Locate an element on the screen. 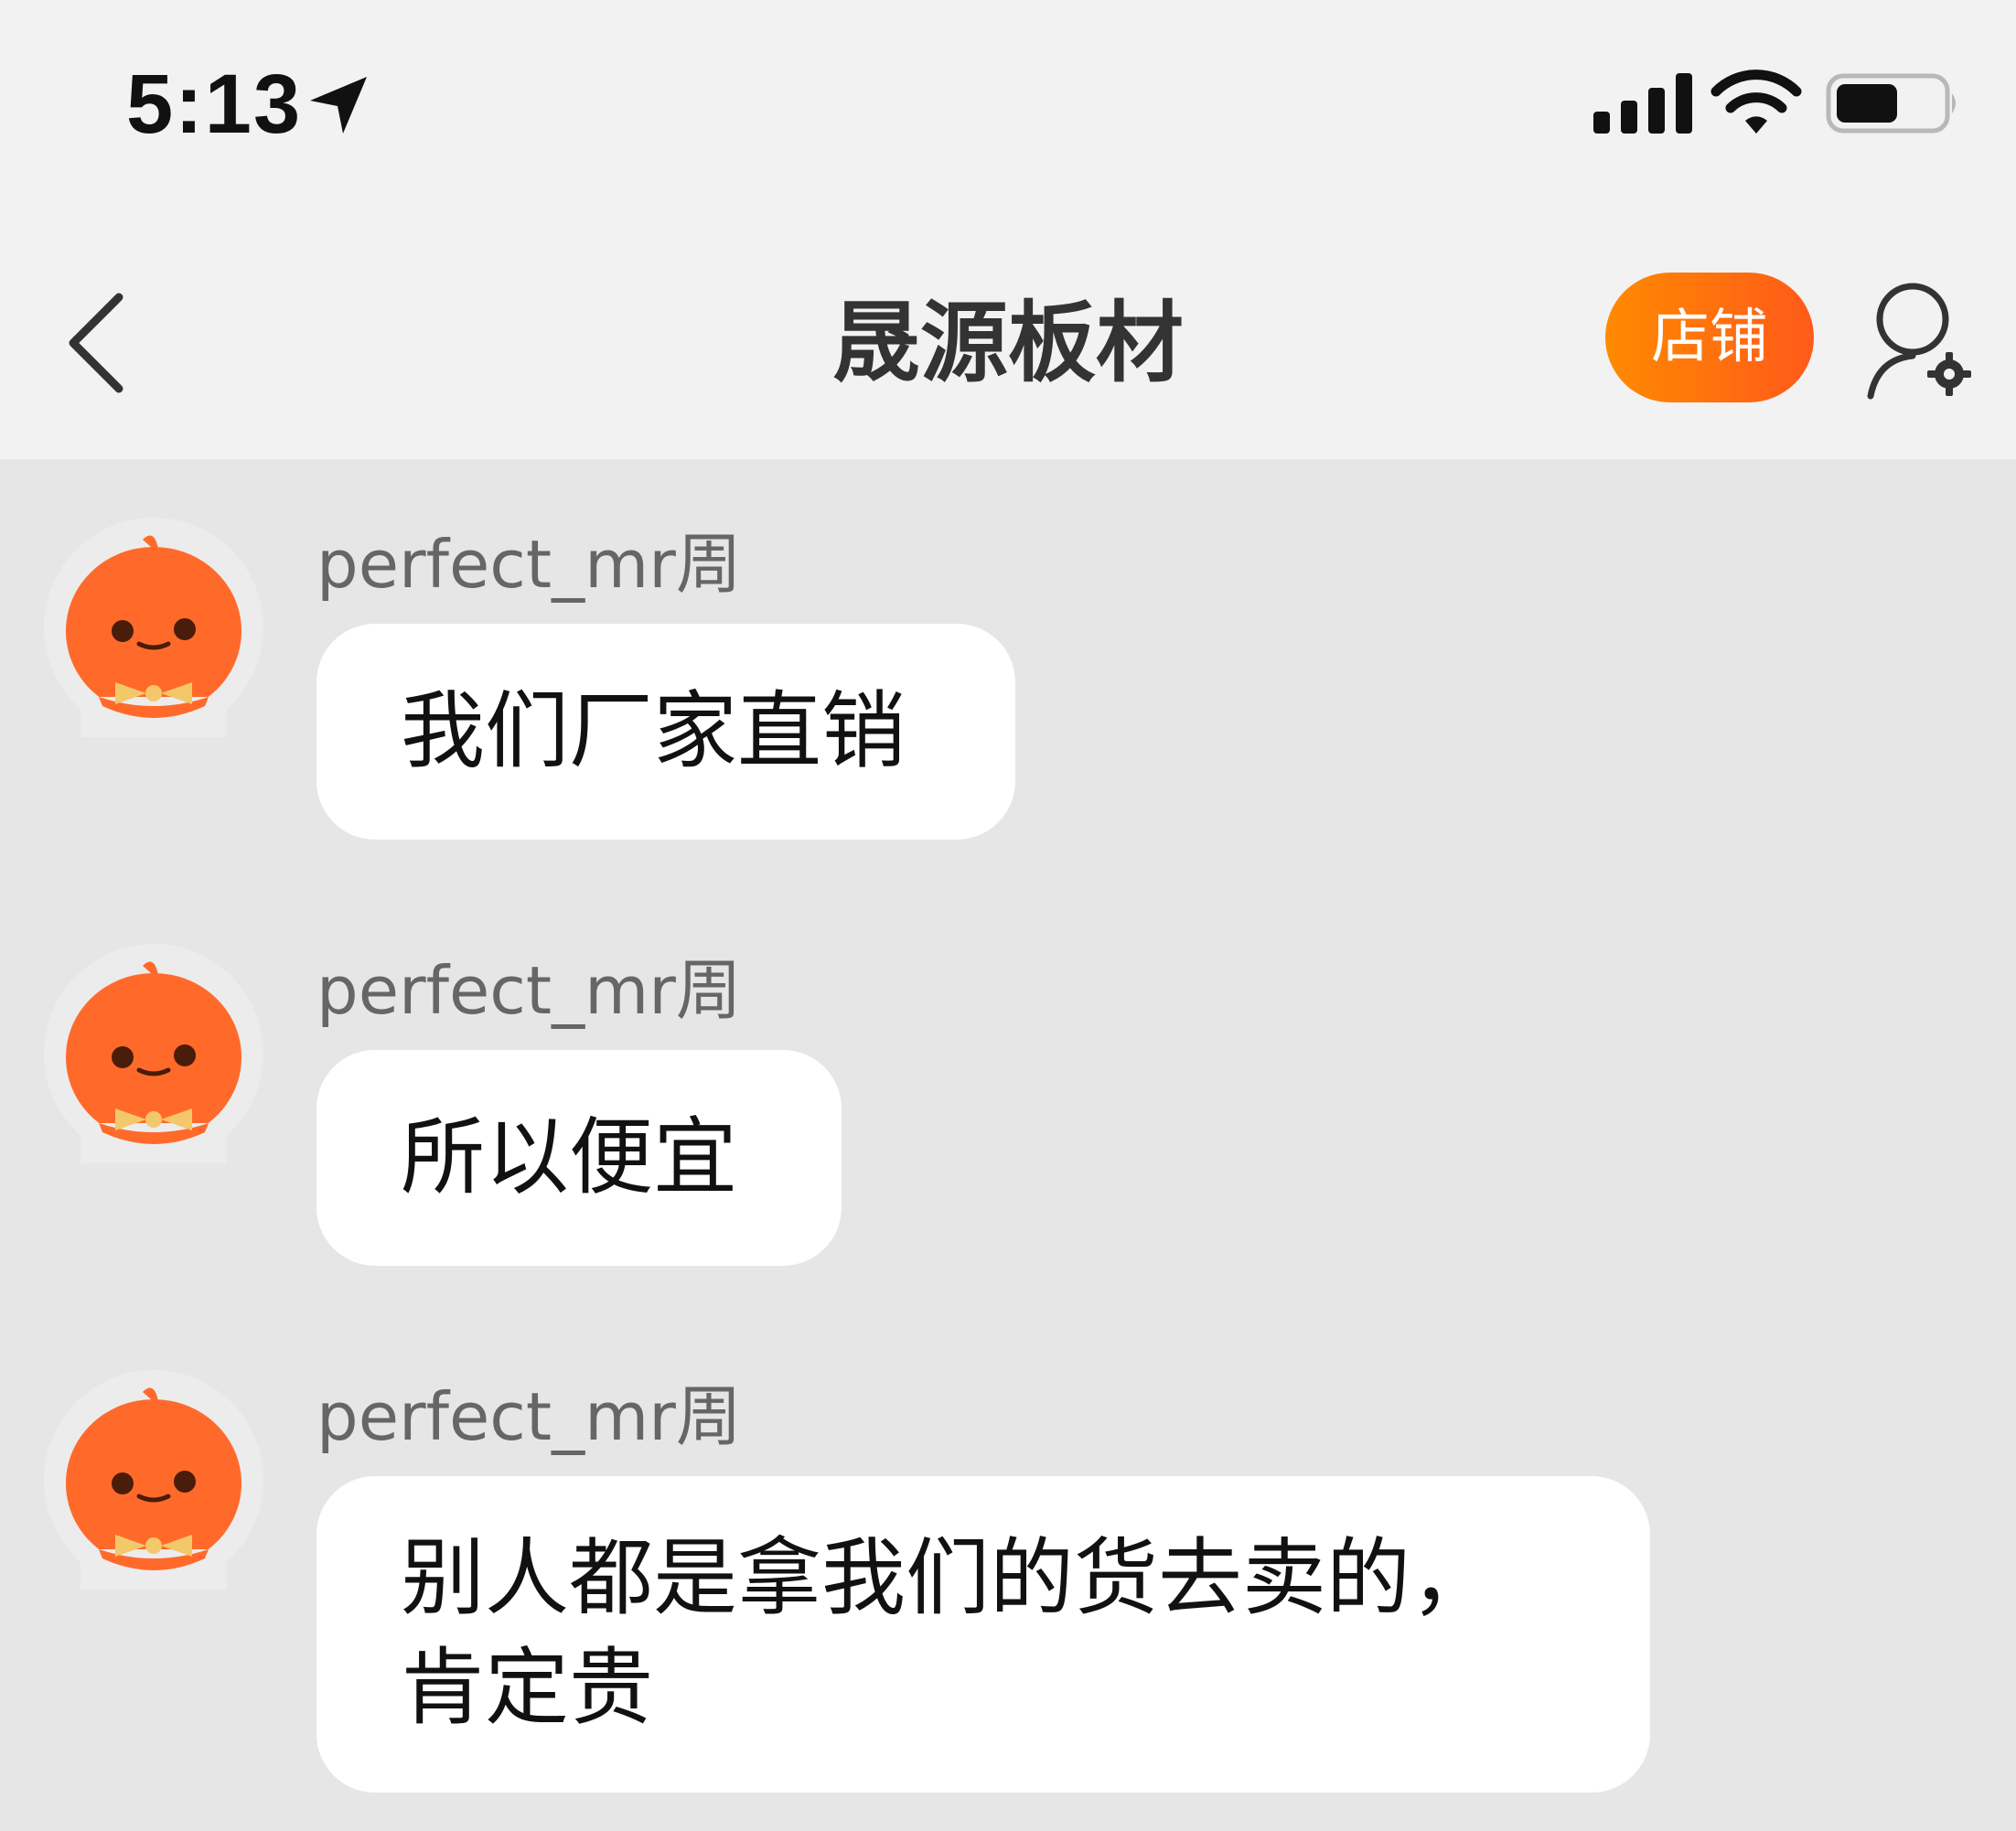 The image size is (2016, 1831). wifi-icon is located at coordinates (1756, 102).